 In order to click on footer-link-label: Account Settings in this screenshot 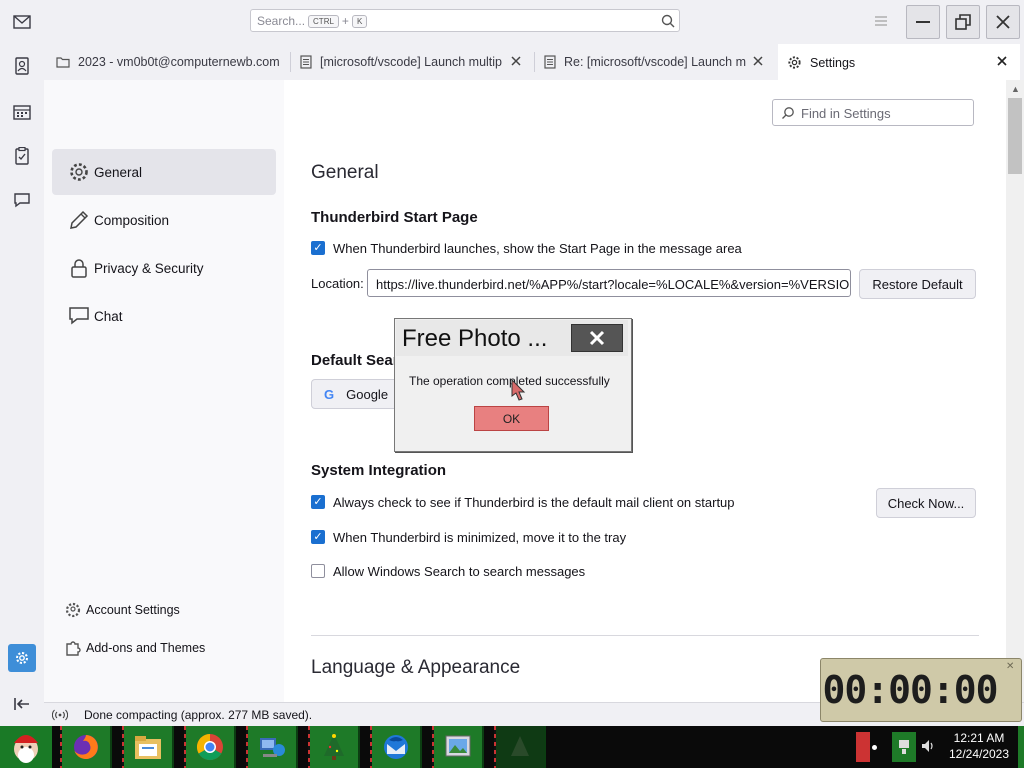, I will do `click(133, 610)`.